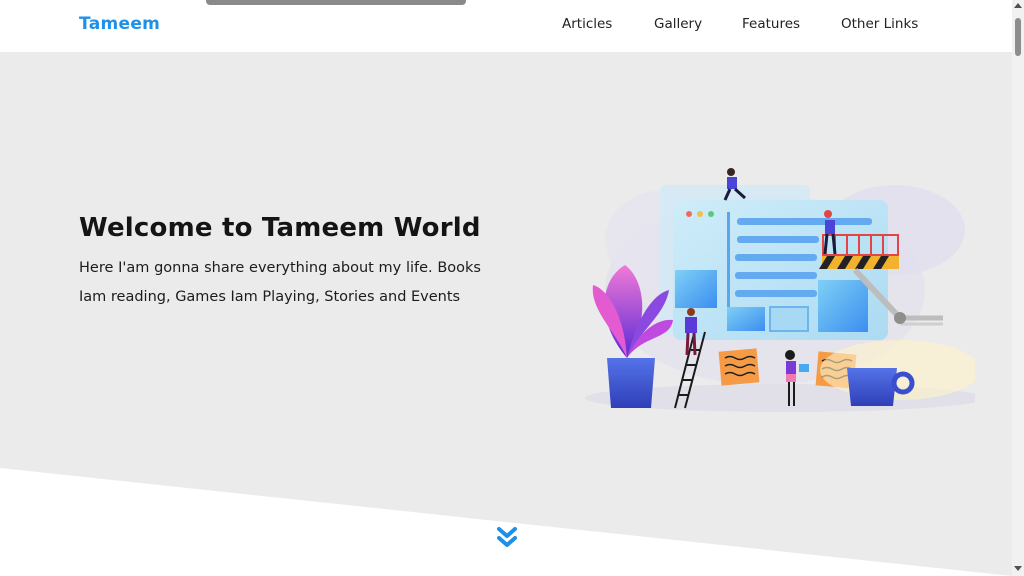 This screenshot has height=576, width=1024. Describe the element at coordinates (280, 228) in the screenshot. I see `hero-title: Welcome to Tameem World` at that location.